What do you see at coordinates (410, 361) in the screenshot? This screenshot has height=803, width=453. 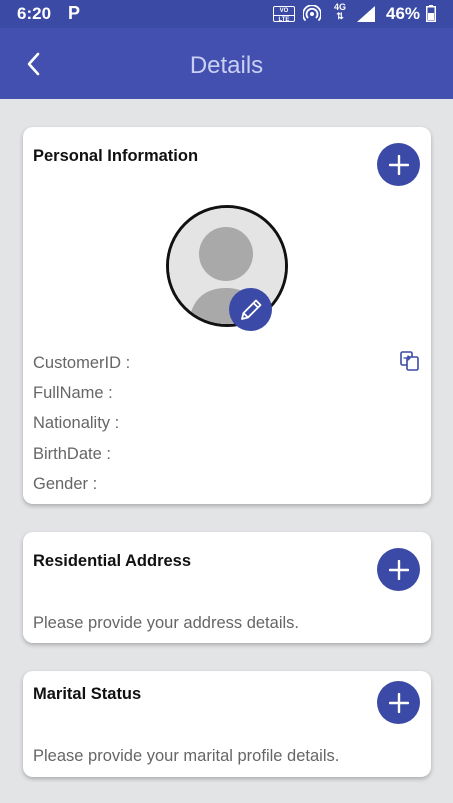 I see `copy-icon` at bounding box center [410, 361].